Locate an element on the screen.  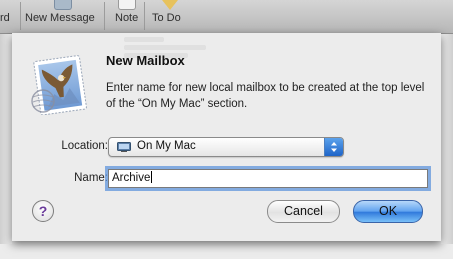
toolbar-forward-button: rd is located at coordinates (10, 16).